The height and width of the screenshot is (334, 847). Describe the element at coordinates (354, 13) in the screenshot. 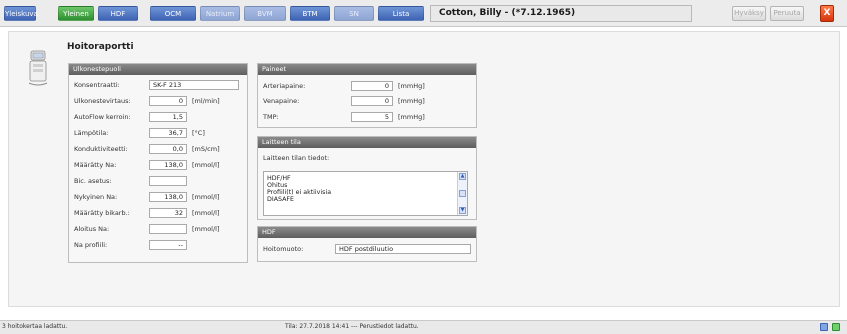

I see `tab-sn: SN` at that location.